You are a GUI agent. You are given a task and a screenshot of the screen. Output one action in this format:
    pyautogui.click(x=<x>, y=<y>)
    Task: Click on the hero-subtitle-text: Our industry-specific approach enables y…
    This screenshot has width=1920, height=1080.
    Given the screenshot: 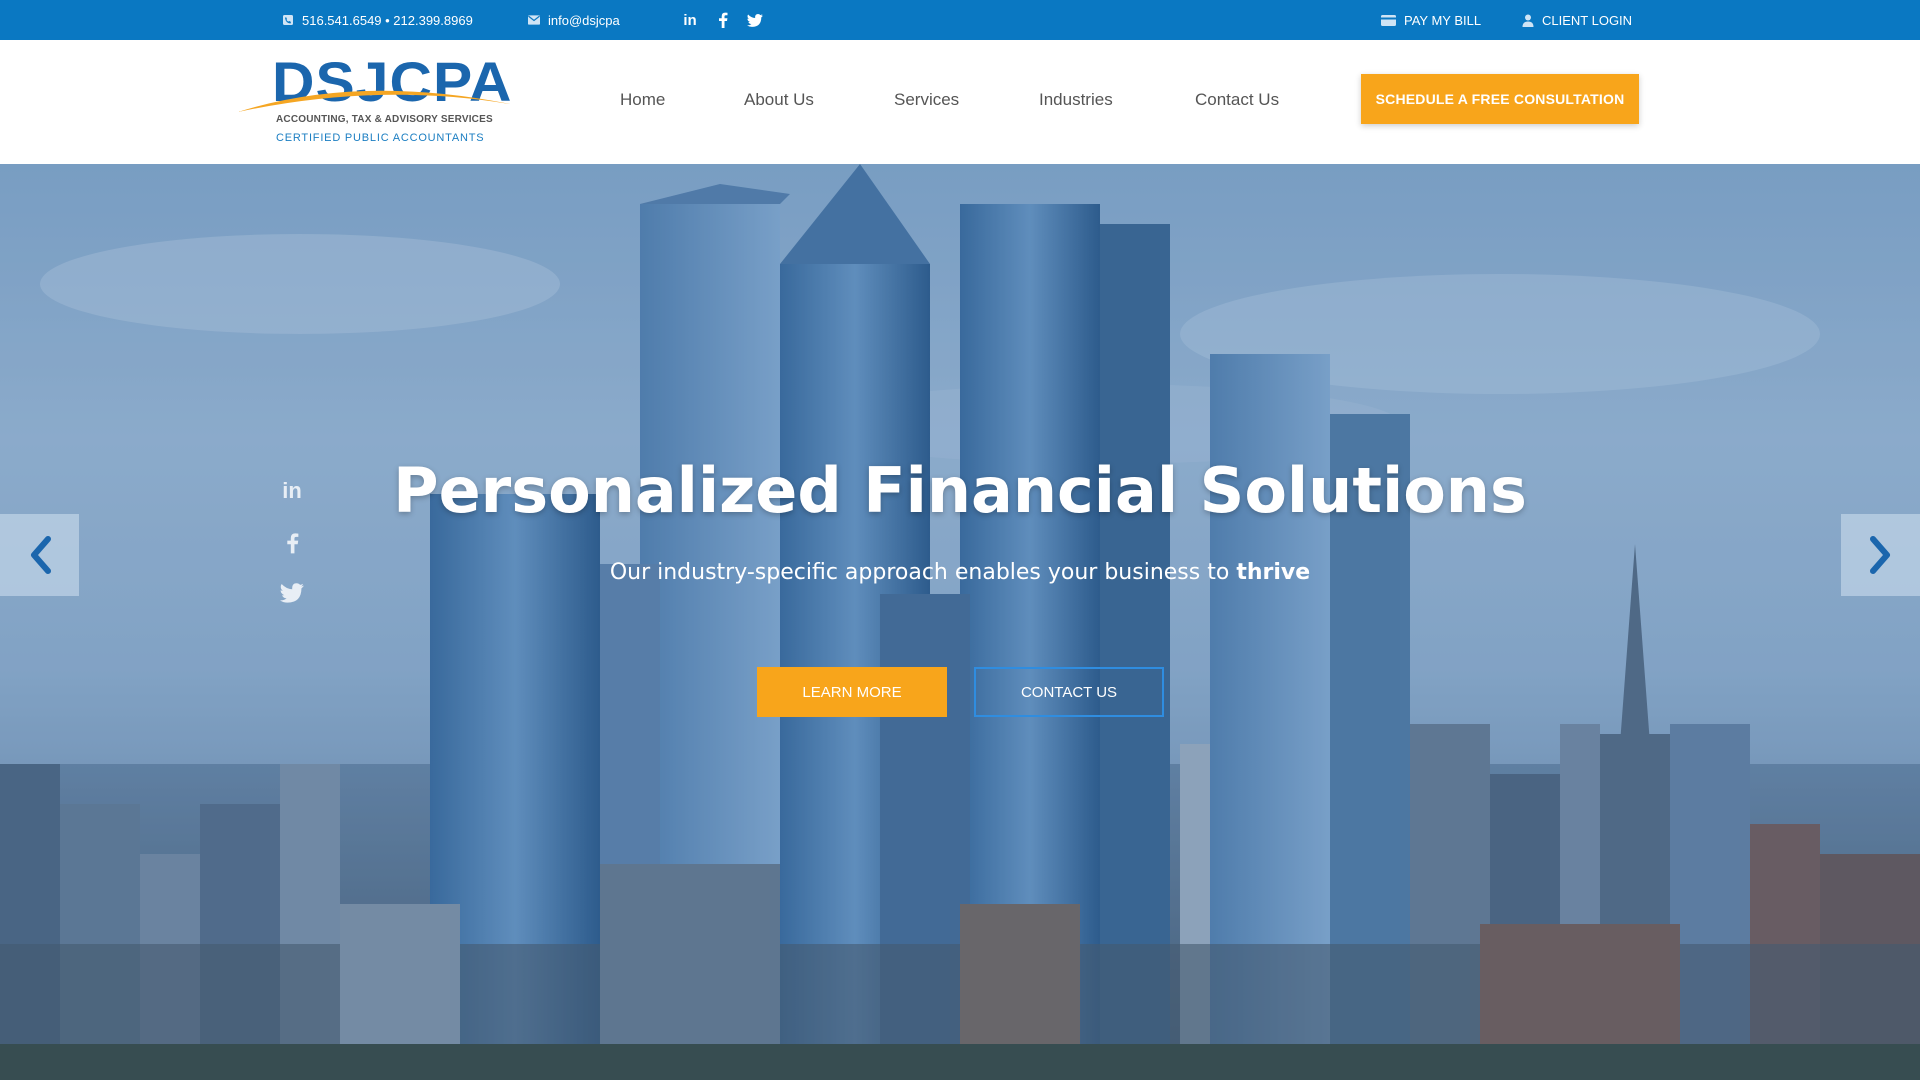 What is the action you would take?
    pyautogui.click(x=923, y=572)
    